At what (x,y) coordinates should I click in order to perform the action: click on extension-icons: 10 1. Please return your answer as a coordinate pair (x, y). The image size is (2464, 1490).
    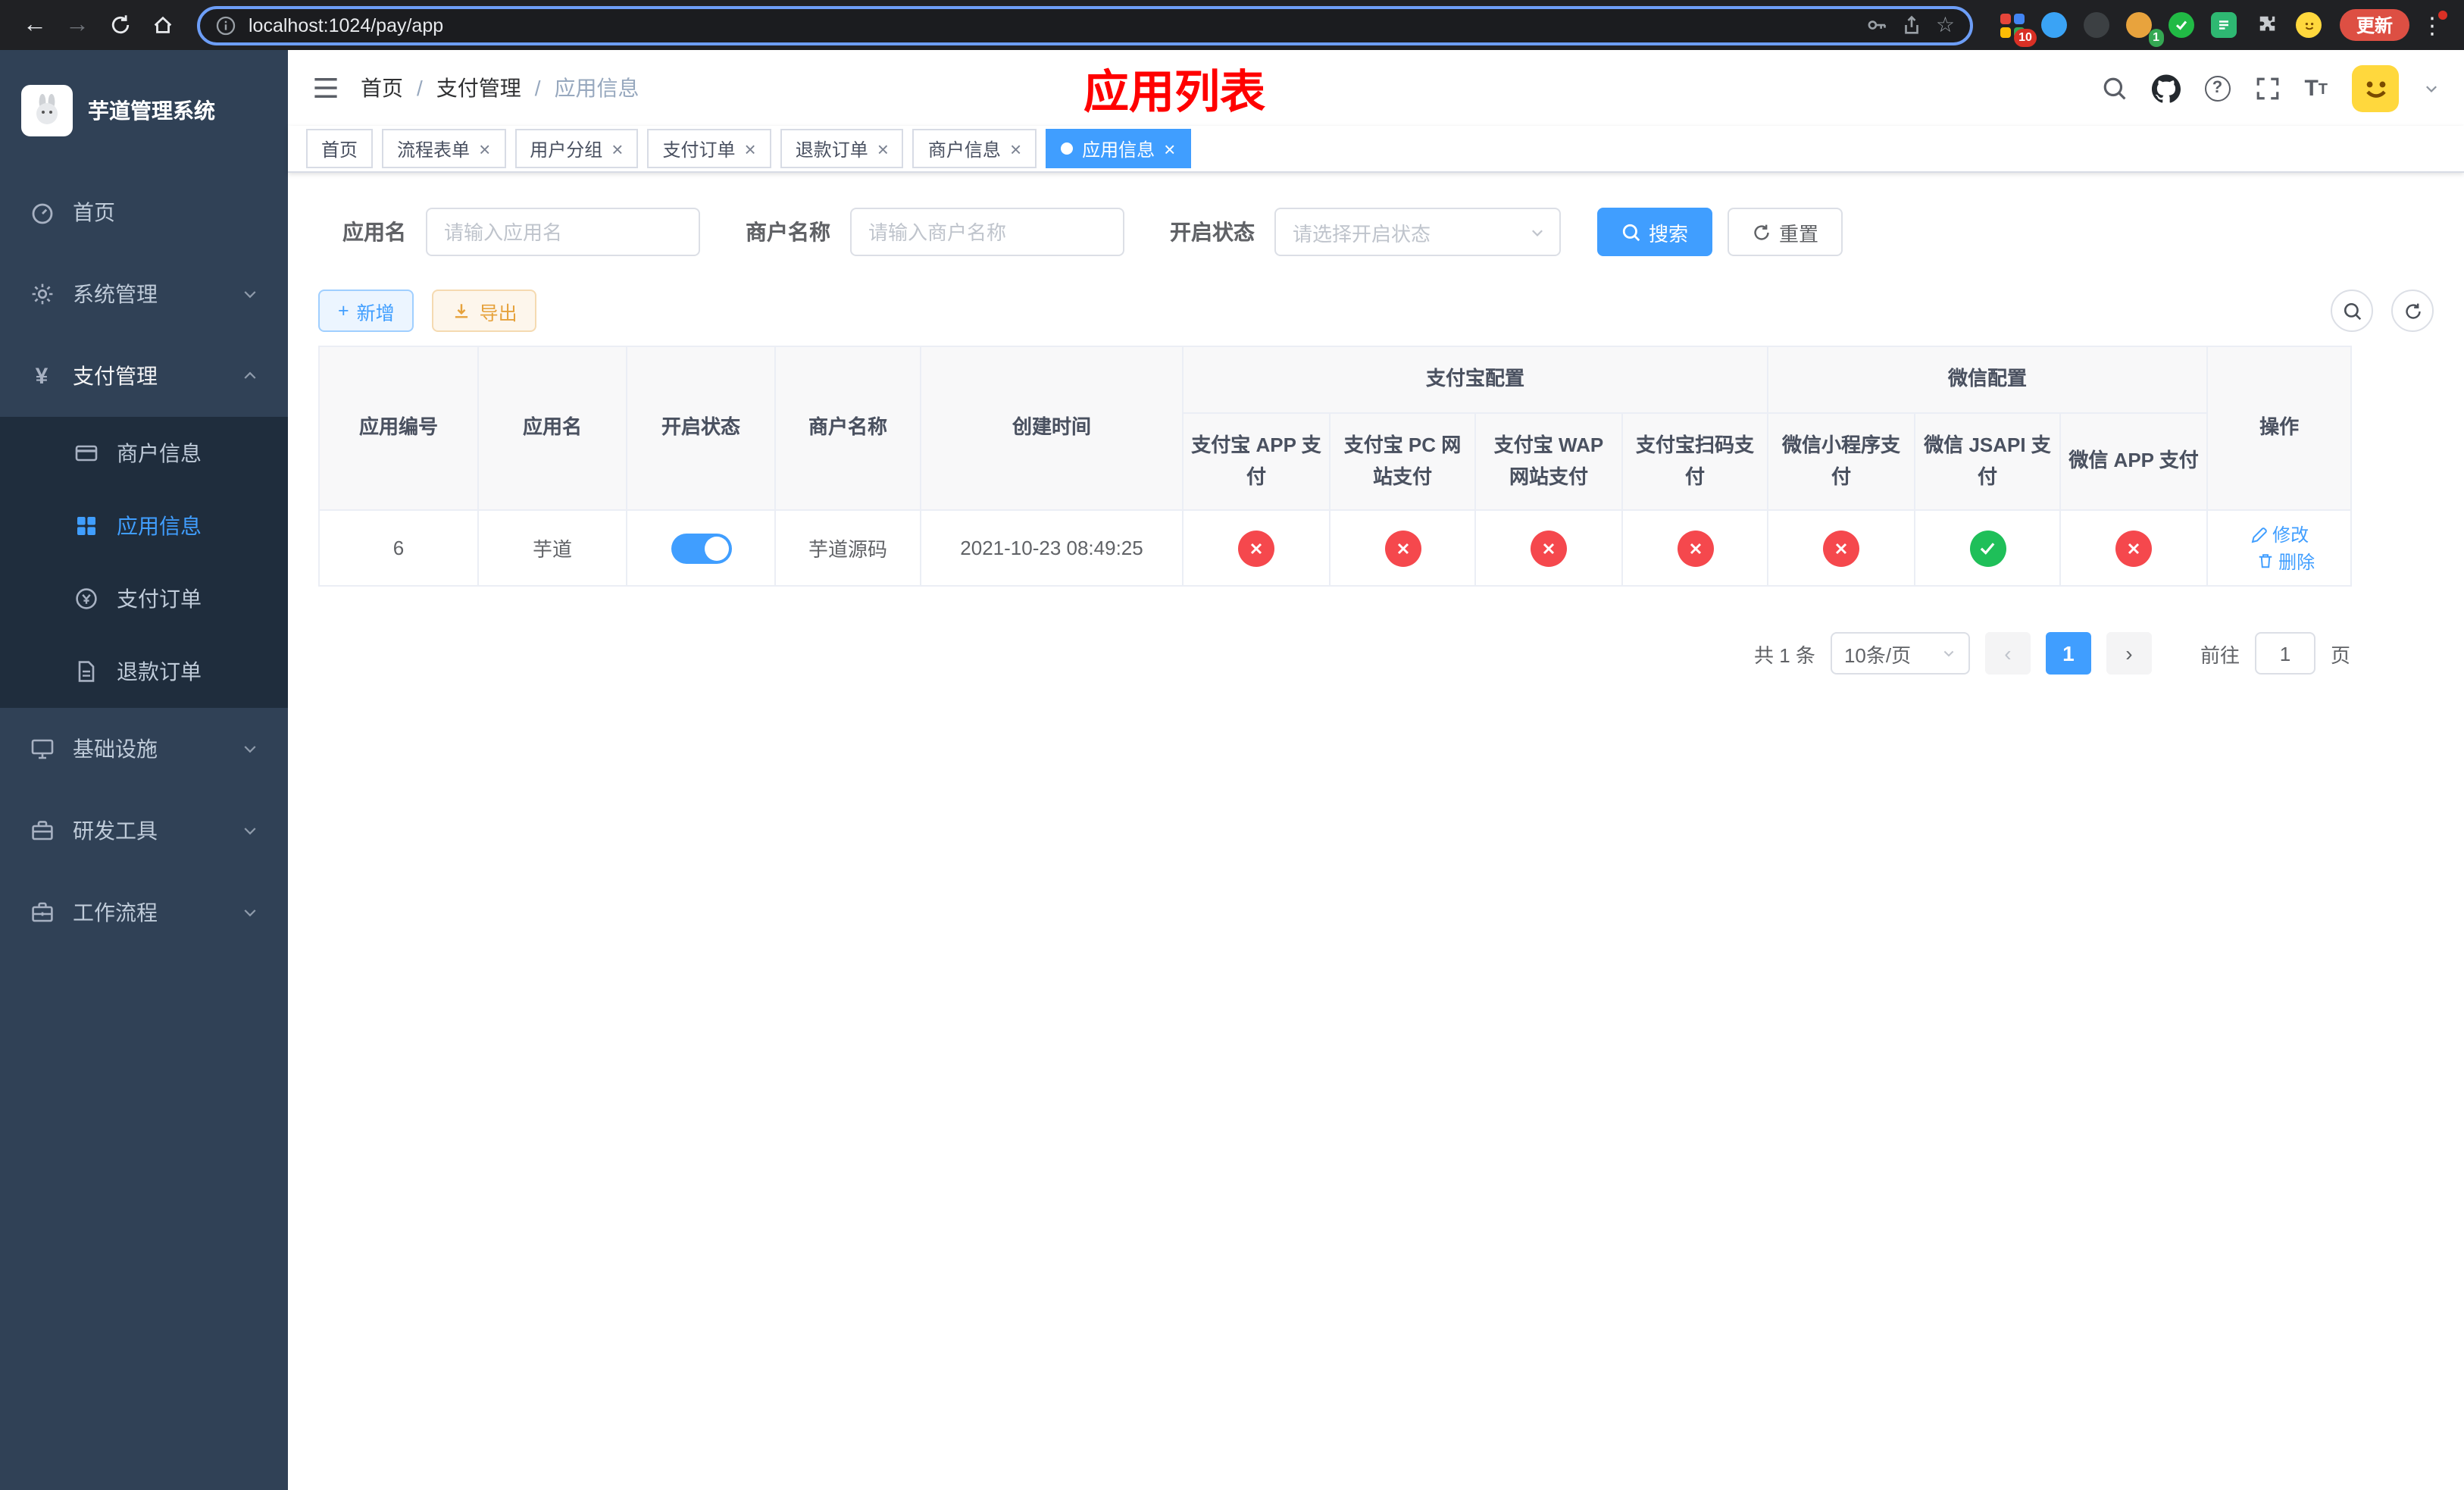
    Looking at the image, I should click on (2161, 28).